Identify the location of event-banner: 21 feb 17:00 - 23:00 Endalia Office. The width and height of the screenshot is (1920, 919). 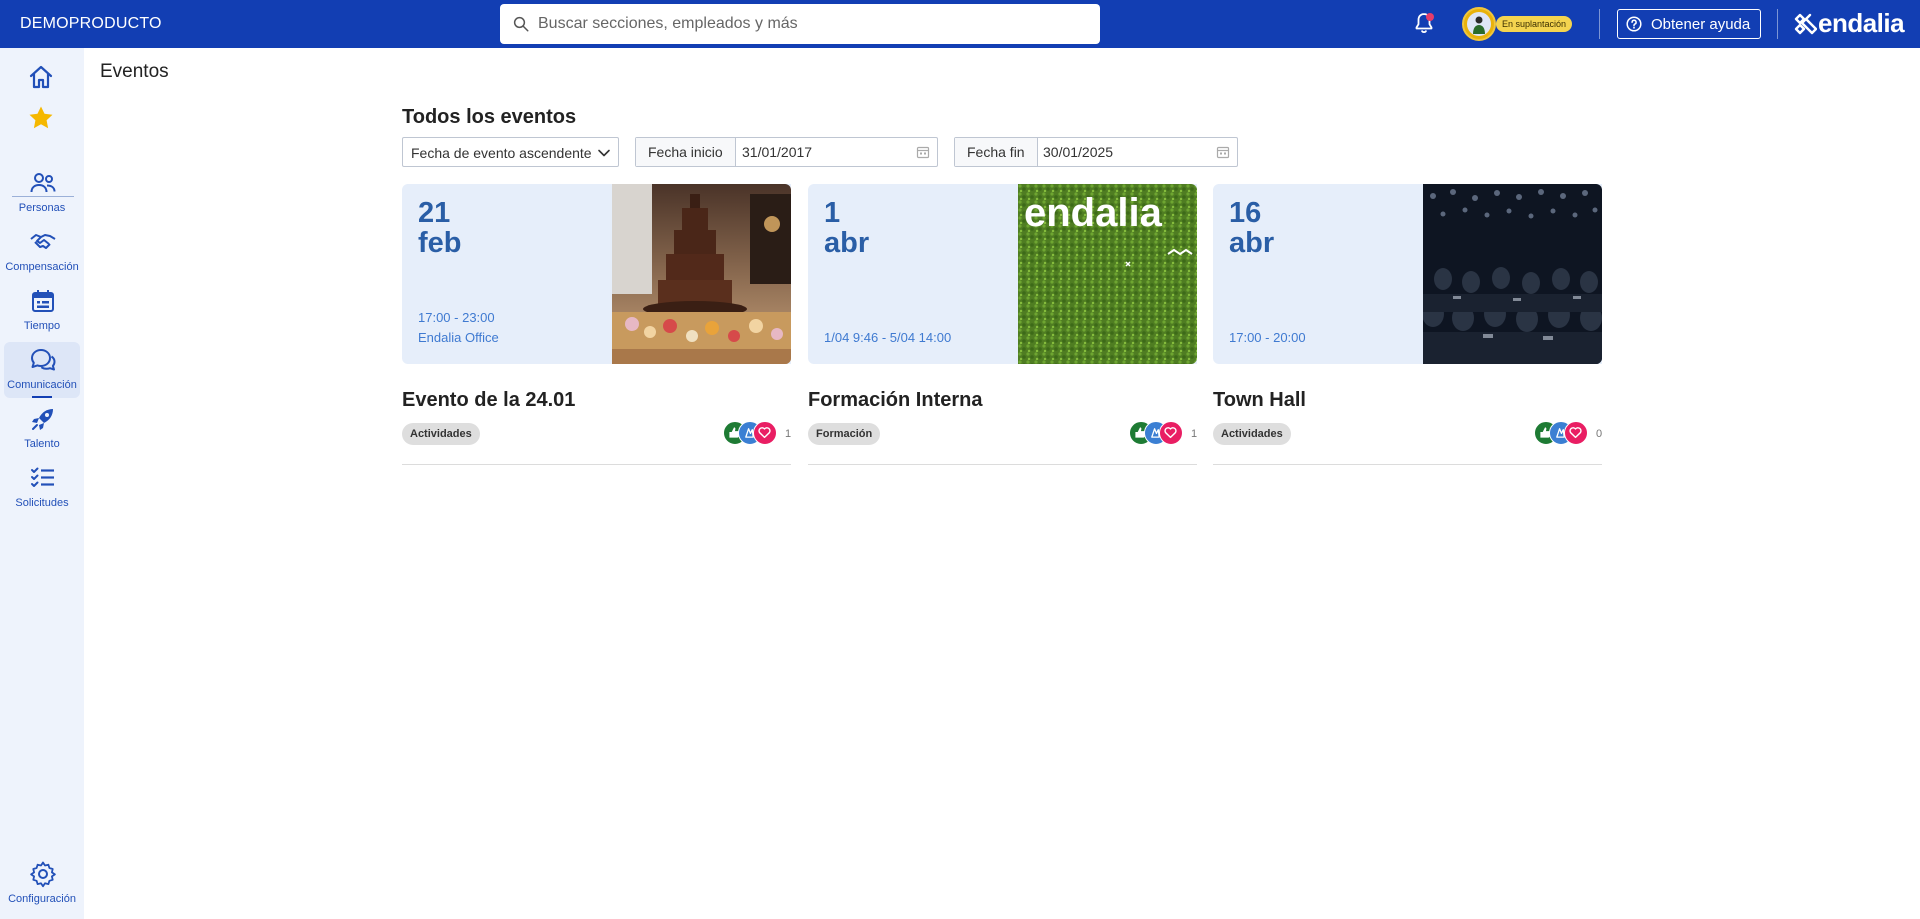
(596, 274).